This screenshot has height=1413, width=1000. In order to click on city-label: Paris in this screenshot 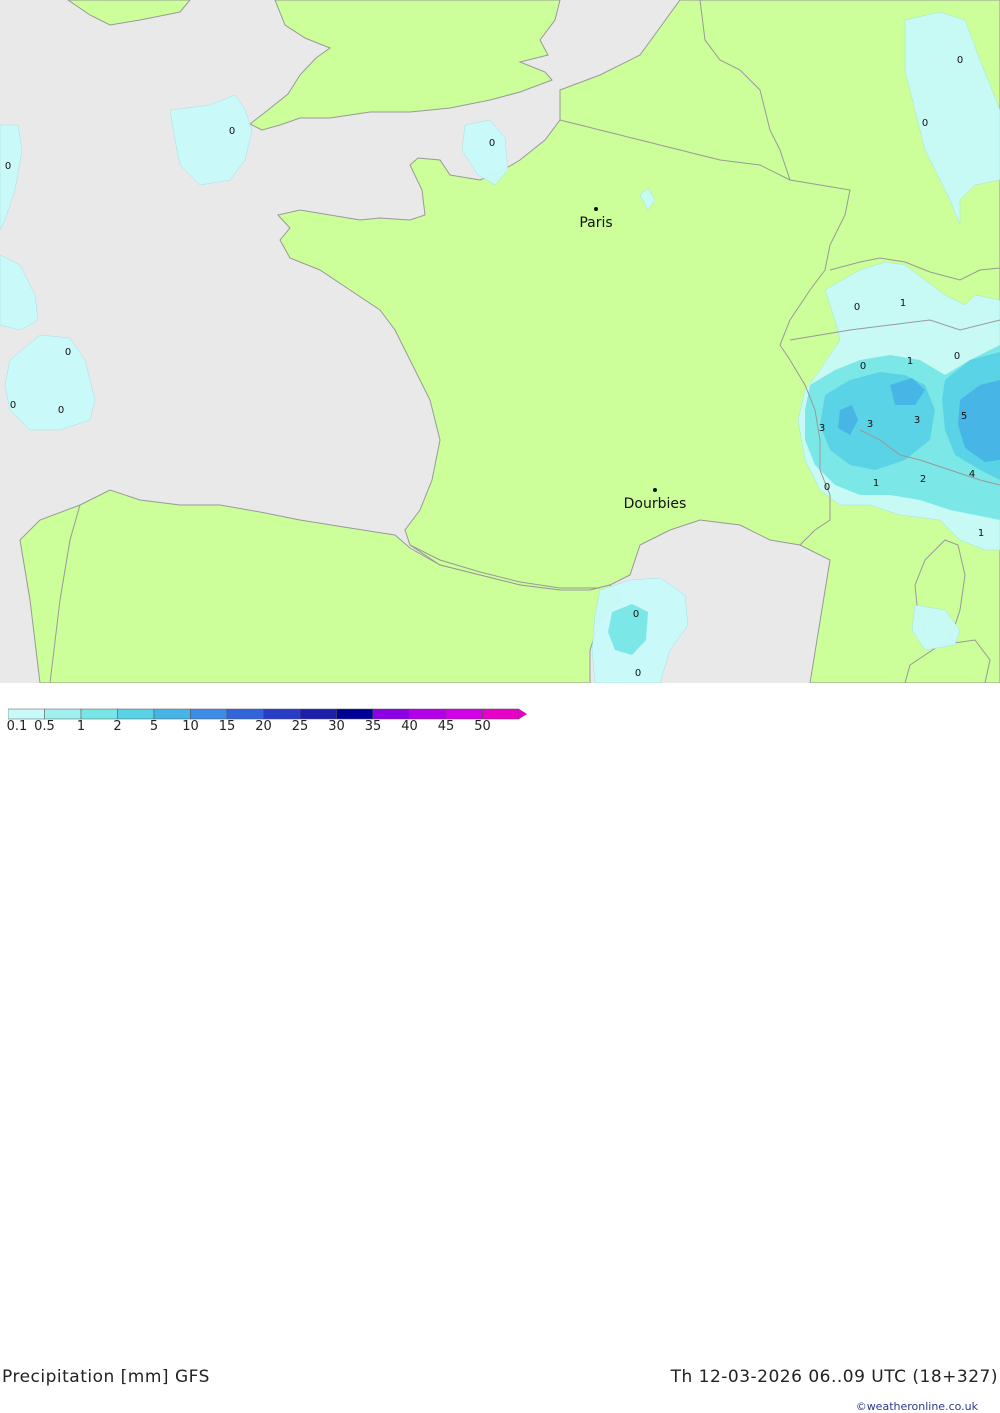, I will do `click(595, 223)`.